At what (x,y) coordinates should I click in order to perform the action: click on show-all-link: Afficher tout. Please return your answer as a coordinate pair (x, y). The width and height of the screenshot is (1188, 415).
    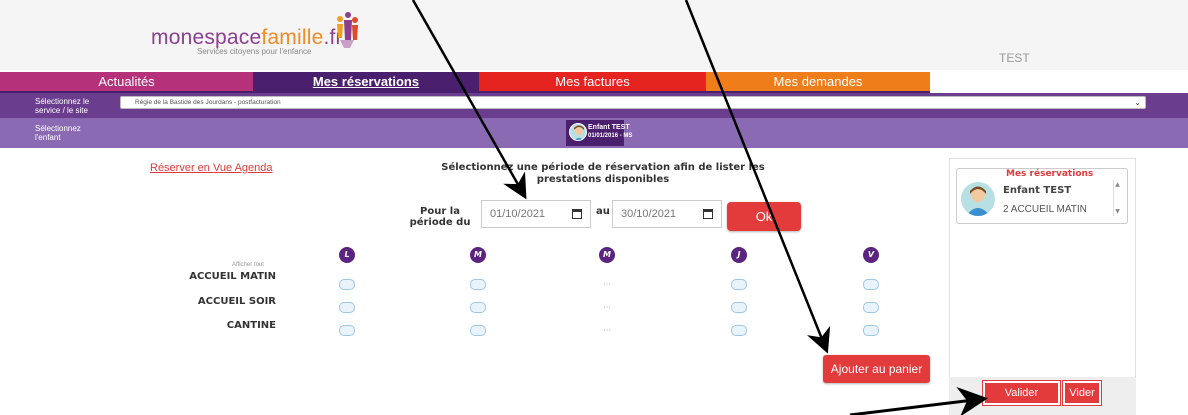
    Looking at the image, I should click on (248, 265).